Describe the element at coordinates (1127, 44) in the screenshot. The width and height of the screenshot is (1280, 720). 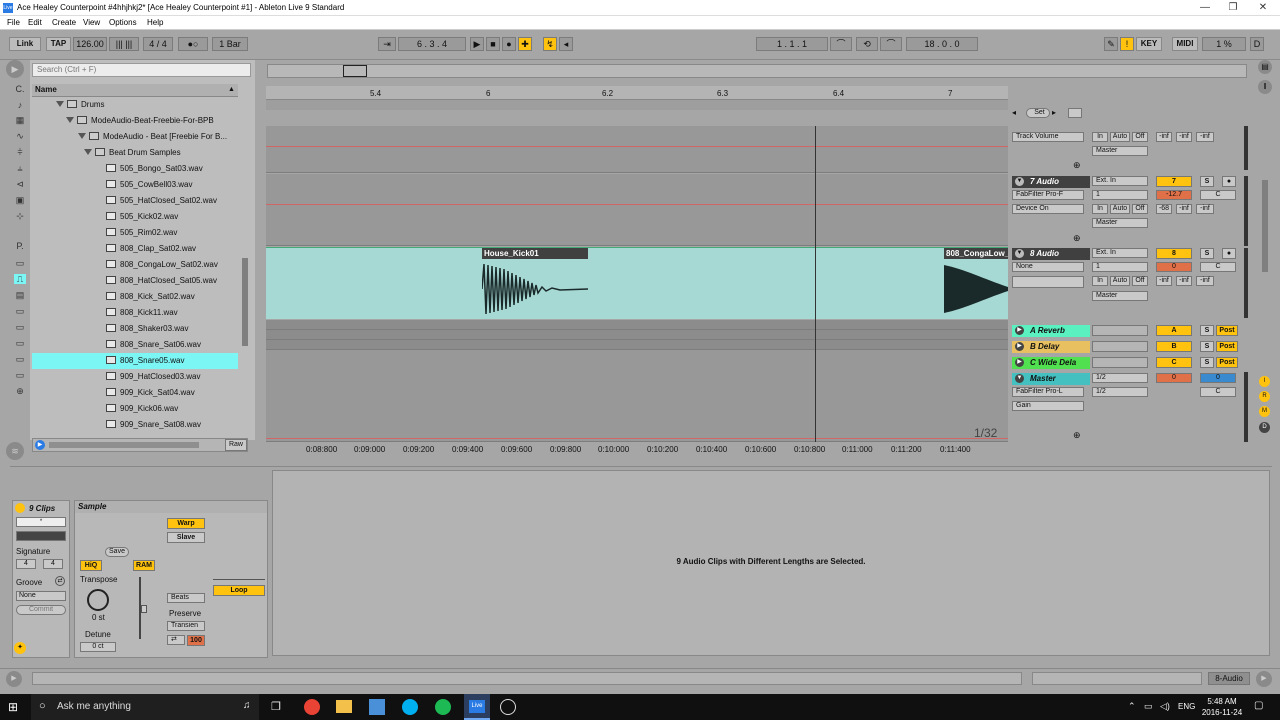
I see `key-map-icon: !` at that location.